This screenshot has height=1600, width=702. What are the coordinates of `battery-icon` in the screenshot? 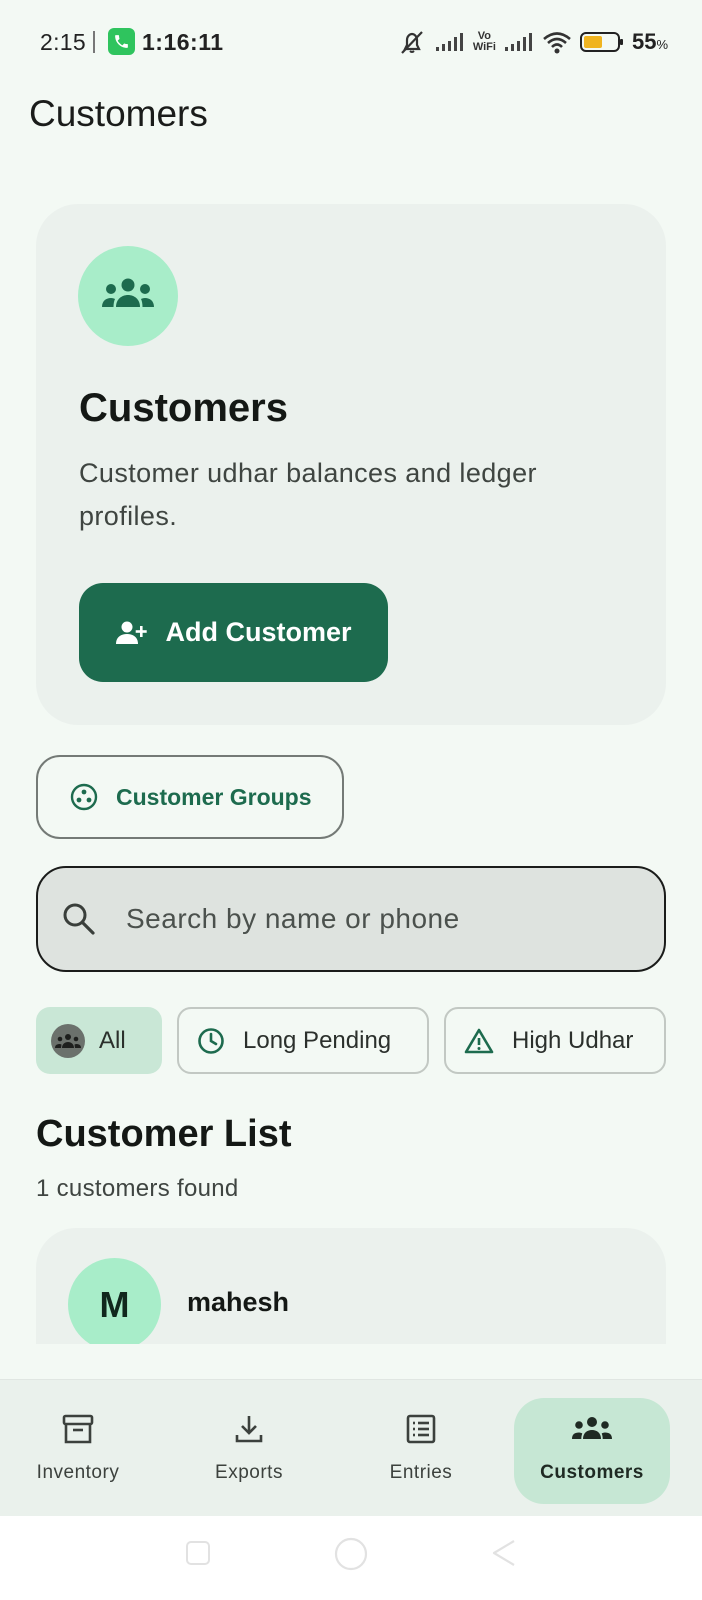 It's located at (601, 42).